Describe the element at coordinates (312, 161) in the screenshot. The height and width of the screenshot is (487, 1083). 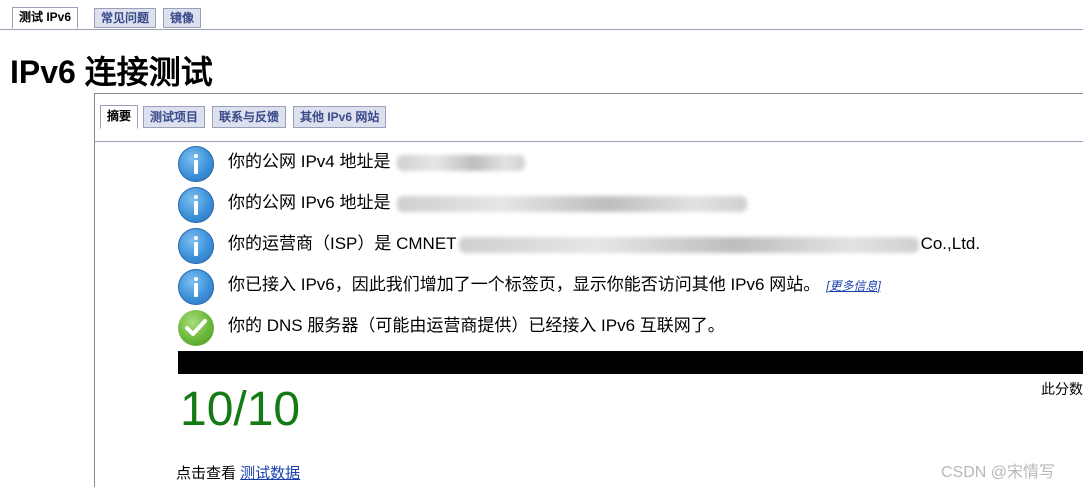
I see `ipv4-label: 你的公网 IPv4 地址是` at that location.